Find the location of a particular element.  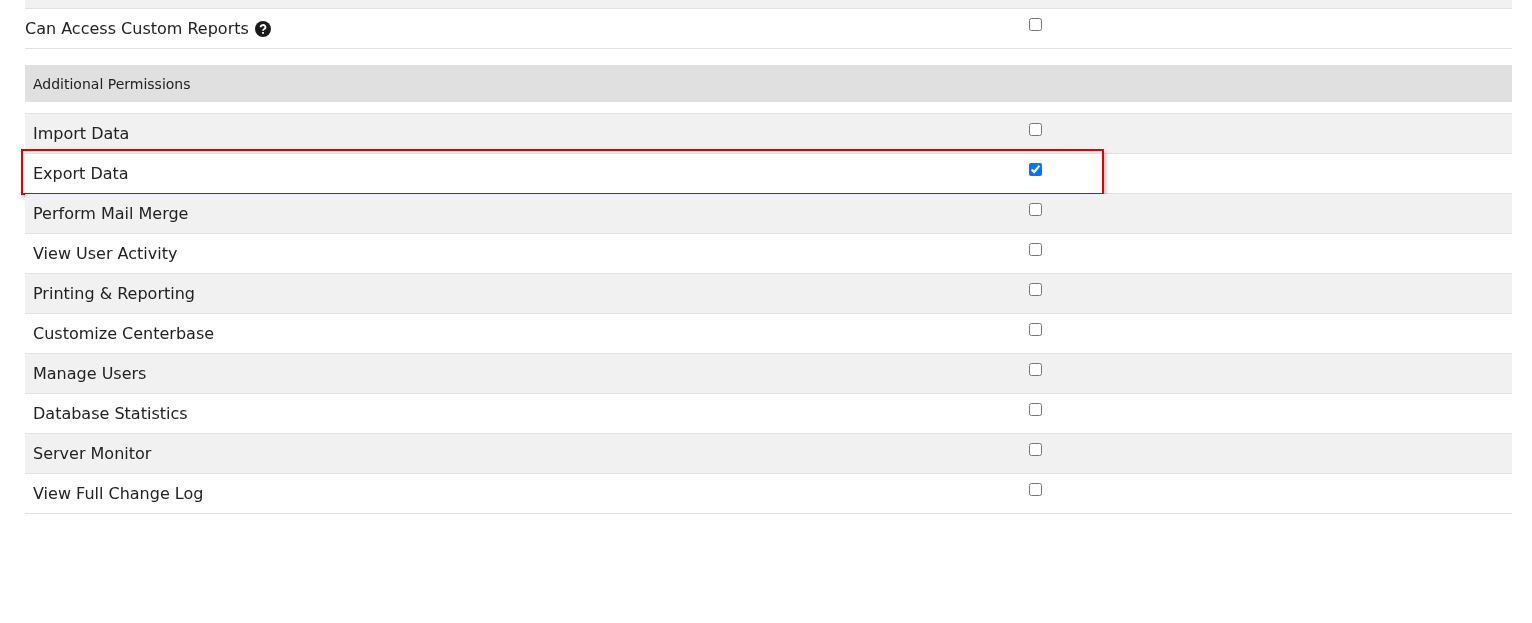

permission-label: Printing & Reporting is located at coordinates (114, 293).